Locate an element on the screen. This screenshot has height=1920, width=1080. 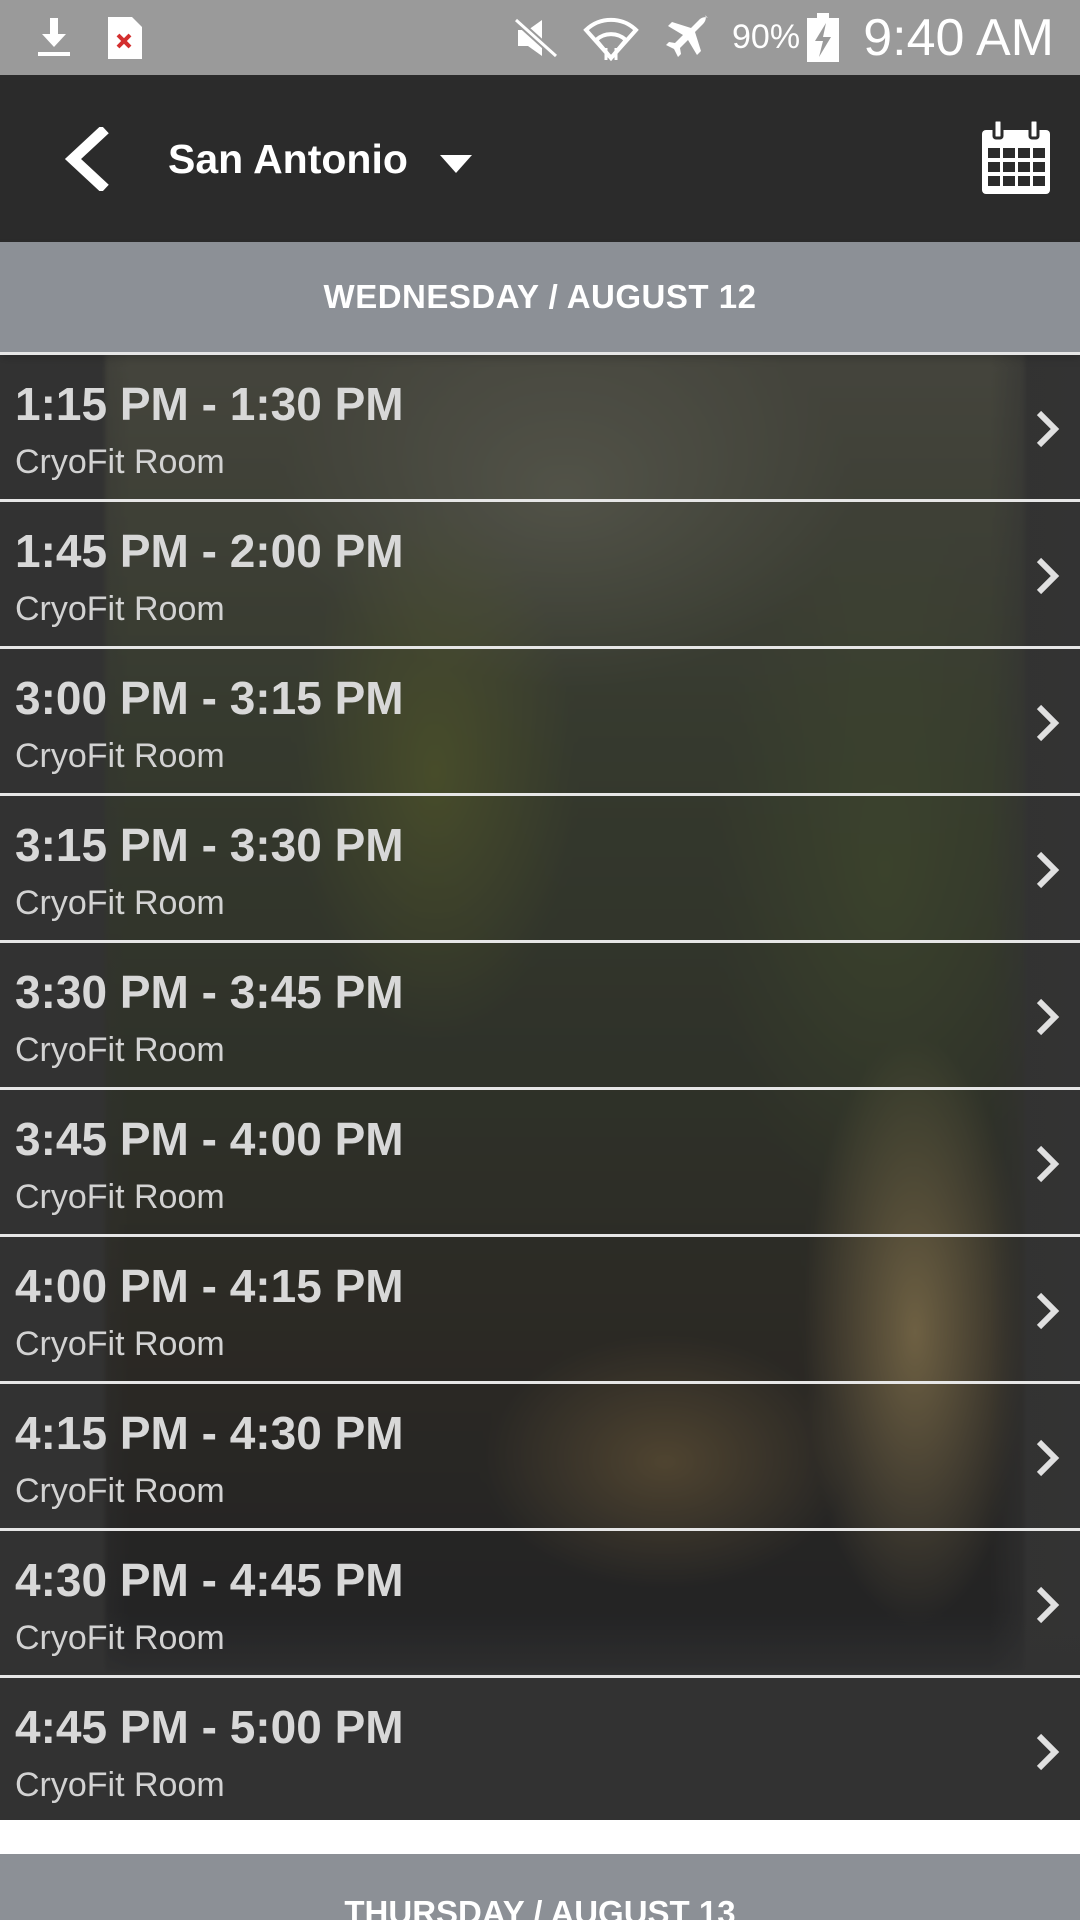
time-slot: 4:00 PM - 4:15 PM CryoFit Room is located at coordinates (540, 1307).